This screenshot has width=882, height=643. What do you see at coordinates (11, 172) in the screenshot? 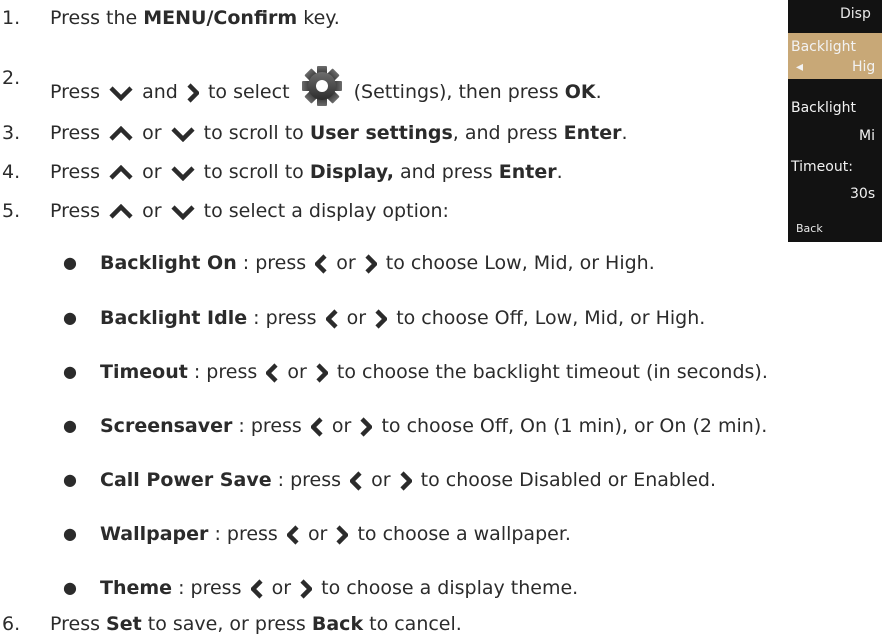
I see `step-number: 4.` at bounding box center [11, 172].